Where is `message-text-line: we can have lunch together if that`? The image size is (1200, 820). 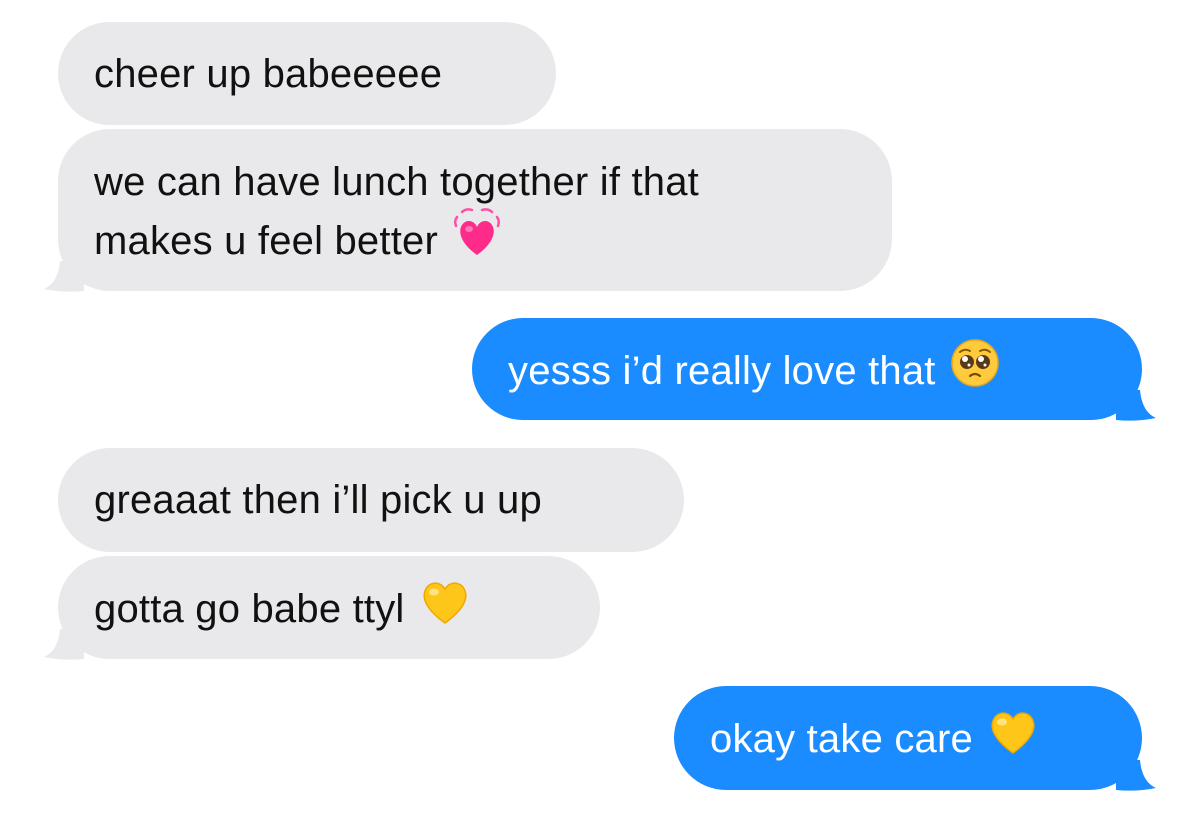
message-text-line: we can have lunch together if that is located at coordinates (396, 182).